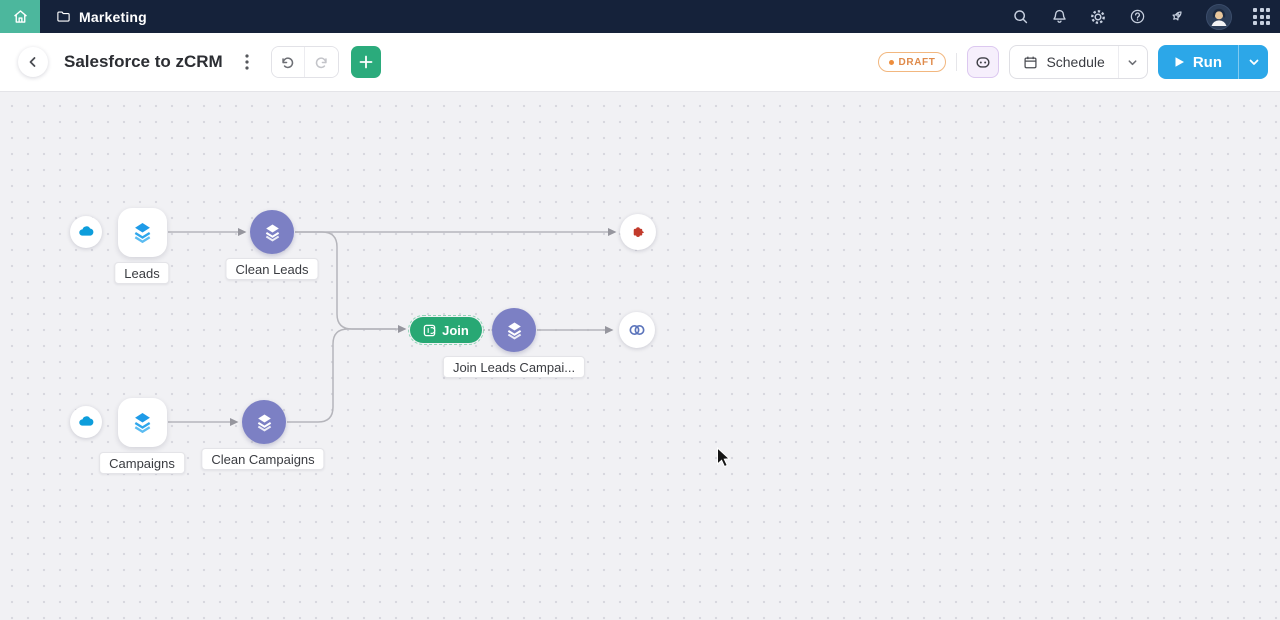  I want to click on node-campaigns-dataset, so click(142, 422).